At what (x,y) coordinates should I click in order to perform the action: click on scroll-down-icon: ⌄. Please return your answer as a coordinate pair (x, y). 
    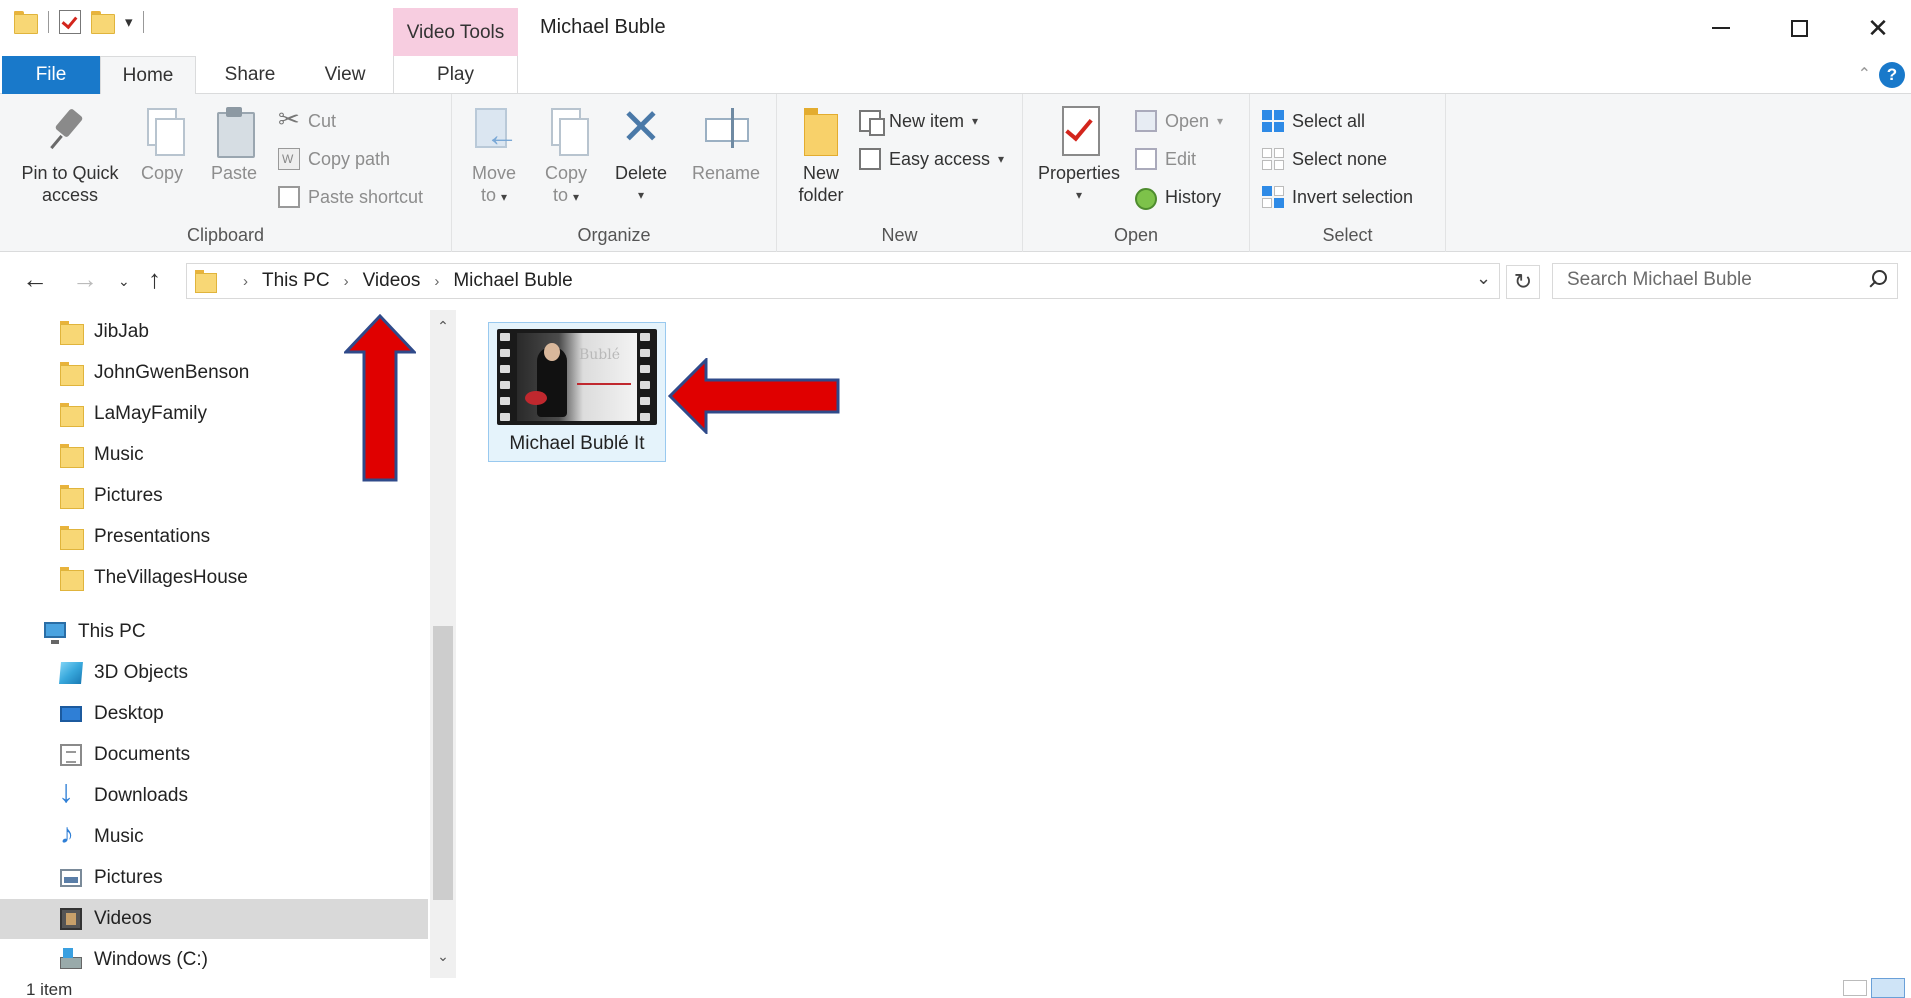
    Looking at the image, I should click on (443, 956).